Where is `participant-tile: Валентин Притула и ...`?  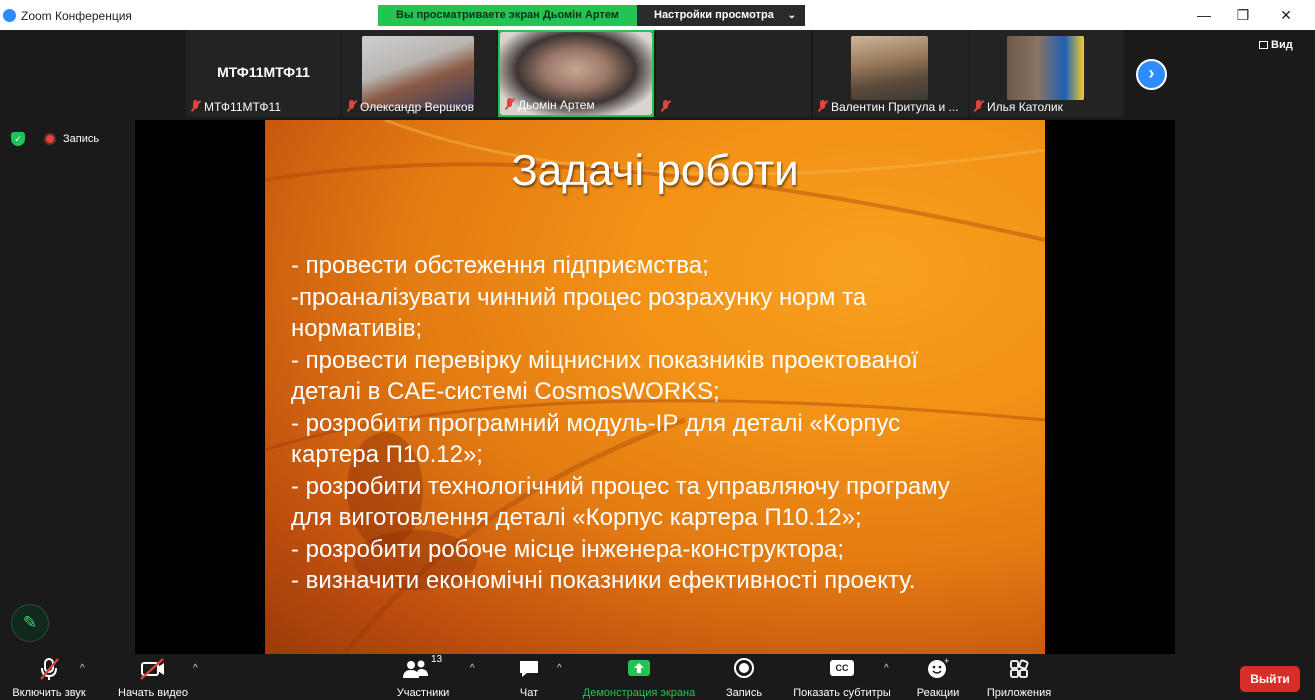 participant-tile: Валентин Притула и ... is located at coordinates (890, 73).